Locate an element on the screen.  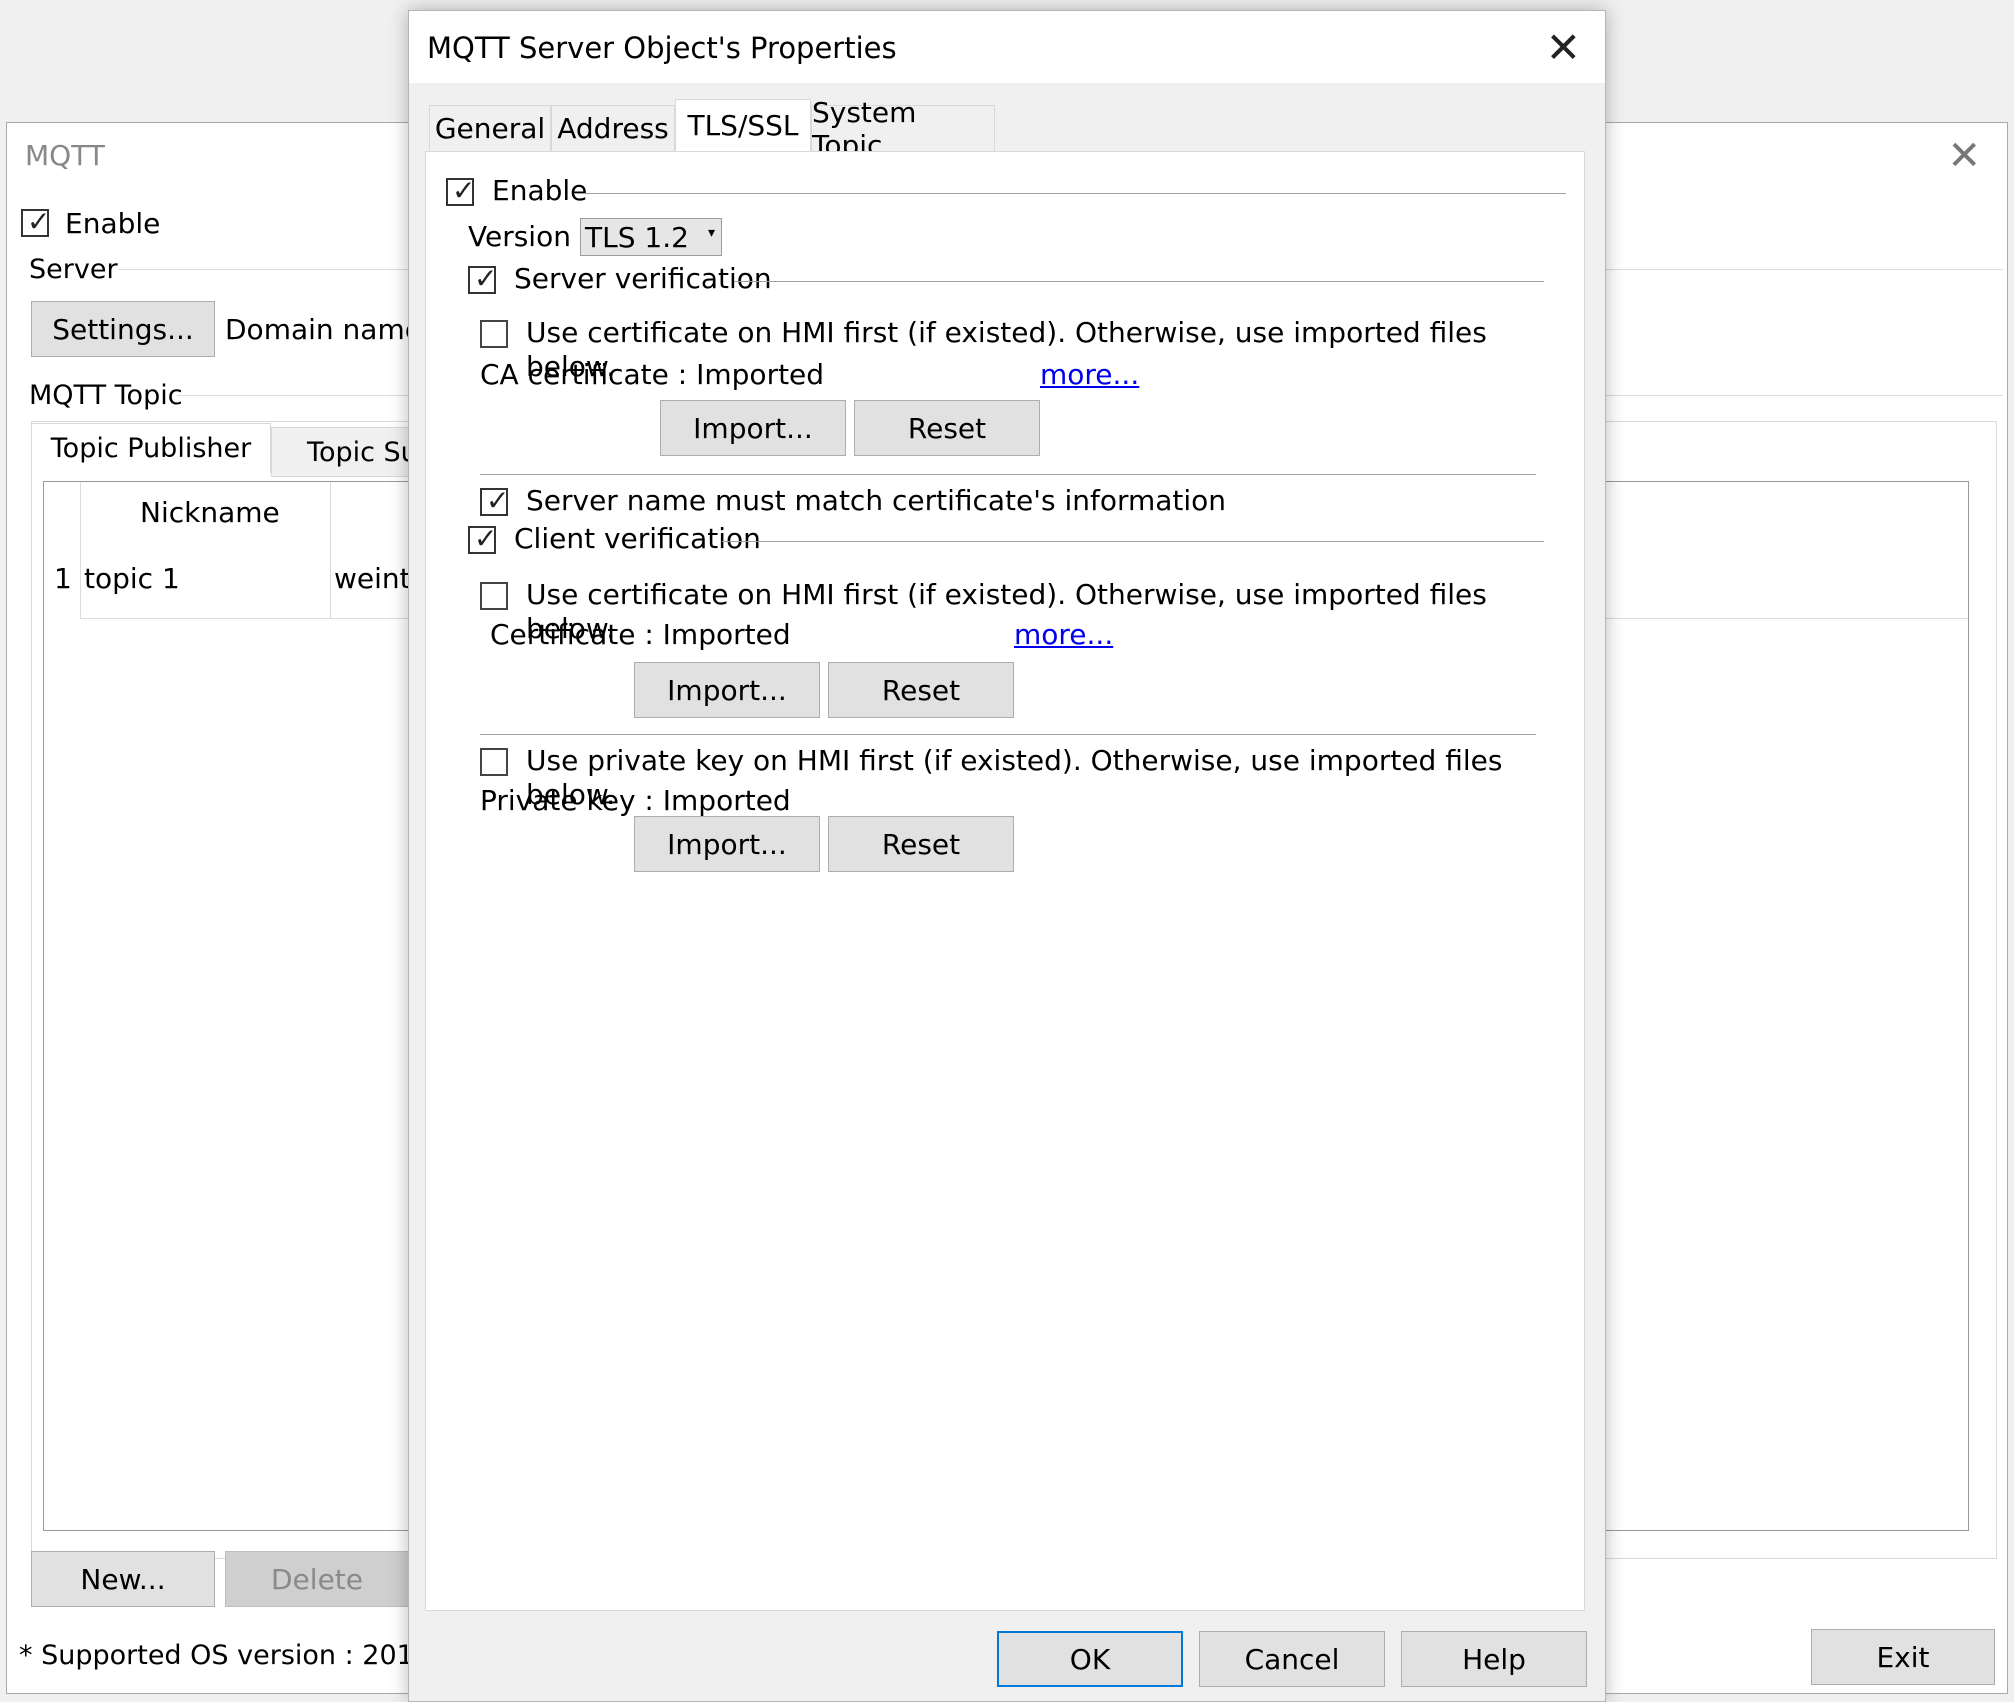
tab-tls-ssl: TLS/SSL is located at coordinates (743, 125).